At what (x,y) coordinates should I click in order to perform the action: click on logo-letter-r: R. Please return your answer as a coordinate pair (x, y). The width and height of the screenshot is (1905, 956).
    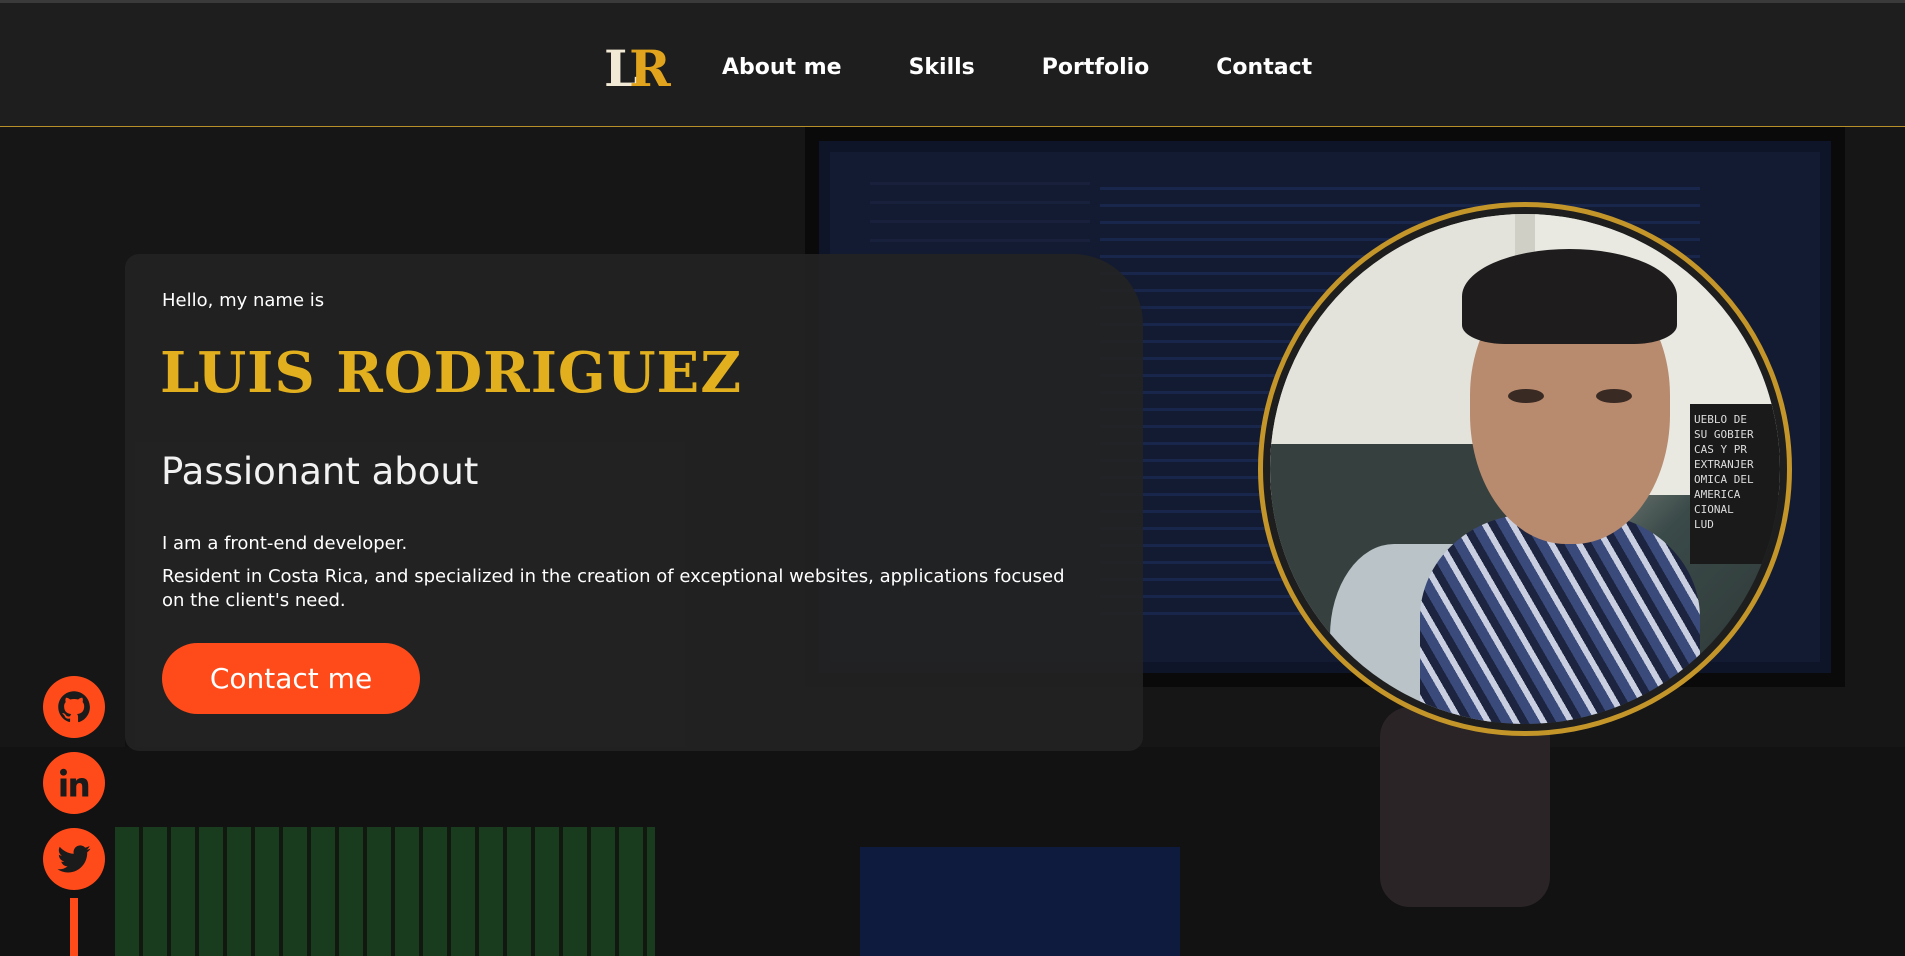
    Looking at the image, I should click on (649, 68).